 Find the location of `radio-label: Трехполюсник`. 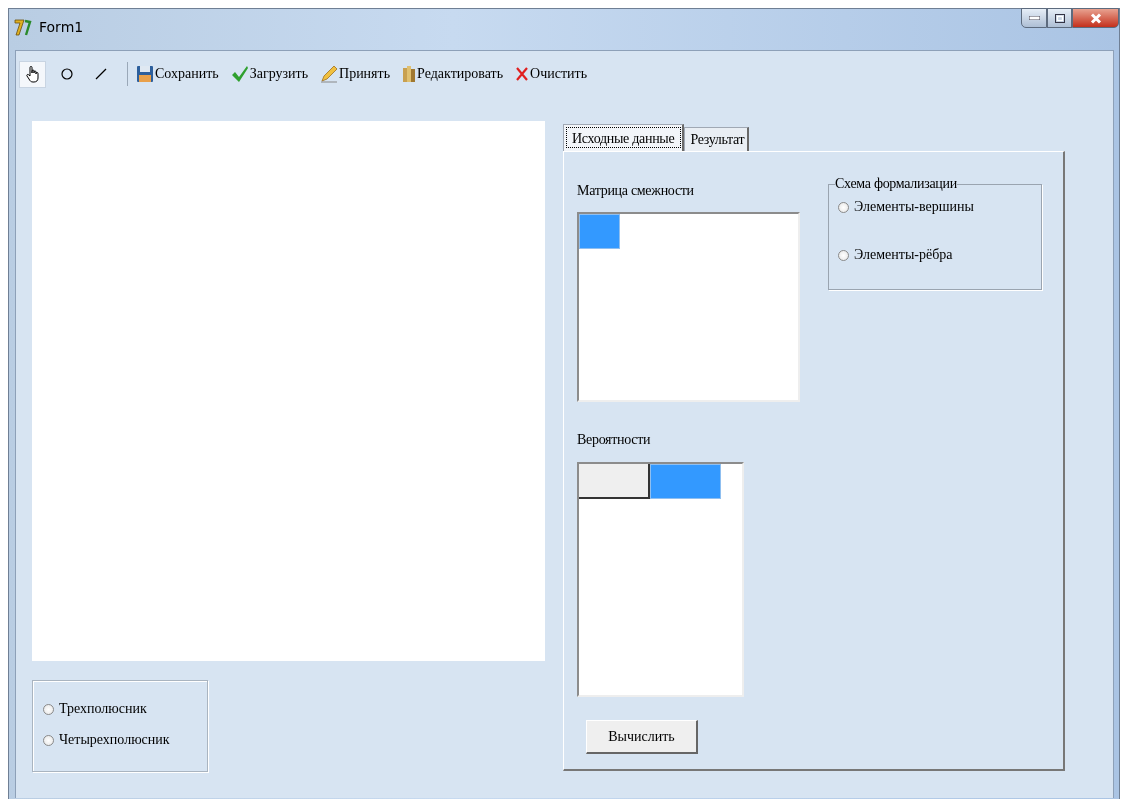

radio-label: Трехполюсник is located at coordinates (103, 709).